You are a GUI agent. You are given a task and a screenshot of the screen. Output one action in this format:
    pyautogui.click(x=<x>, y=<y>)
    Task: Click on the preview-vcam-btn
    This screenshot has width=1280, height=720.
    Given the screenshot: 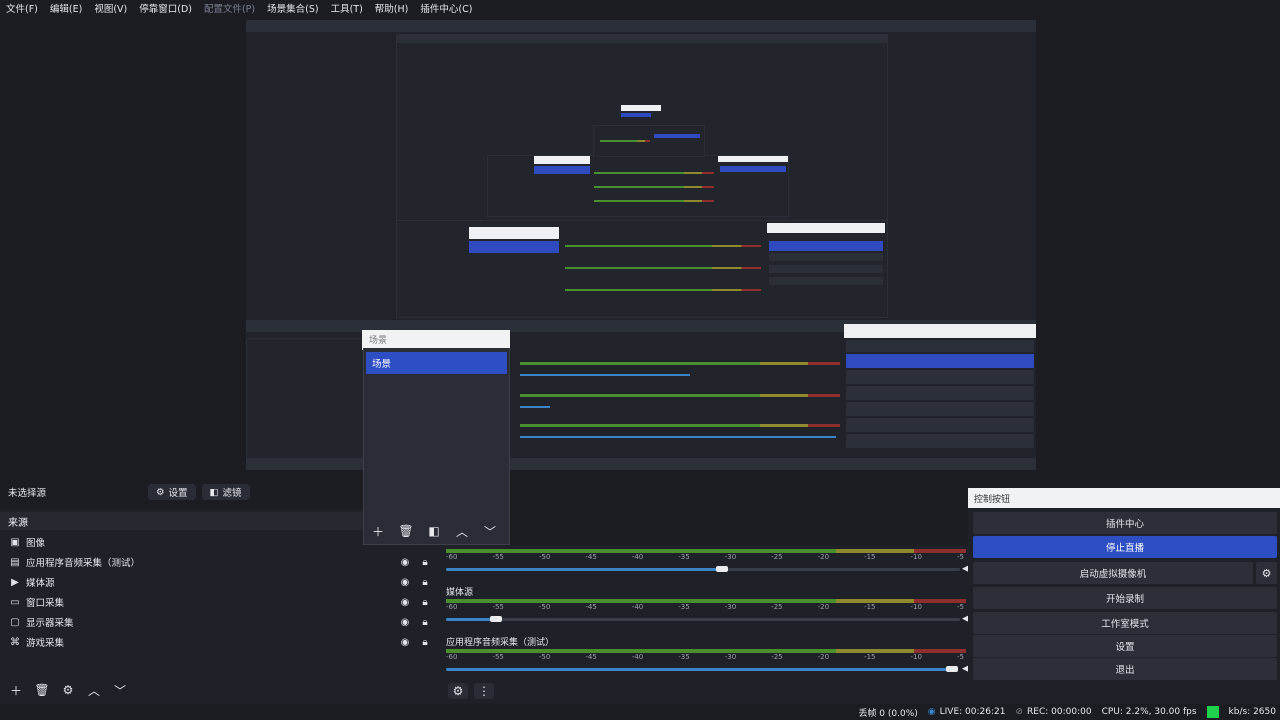 What is the action you would take?
    pyautogui.click(x=940, y=377)
    